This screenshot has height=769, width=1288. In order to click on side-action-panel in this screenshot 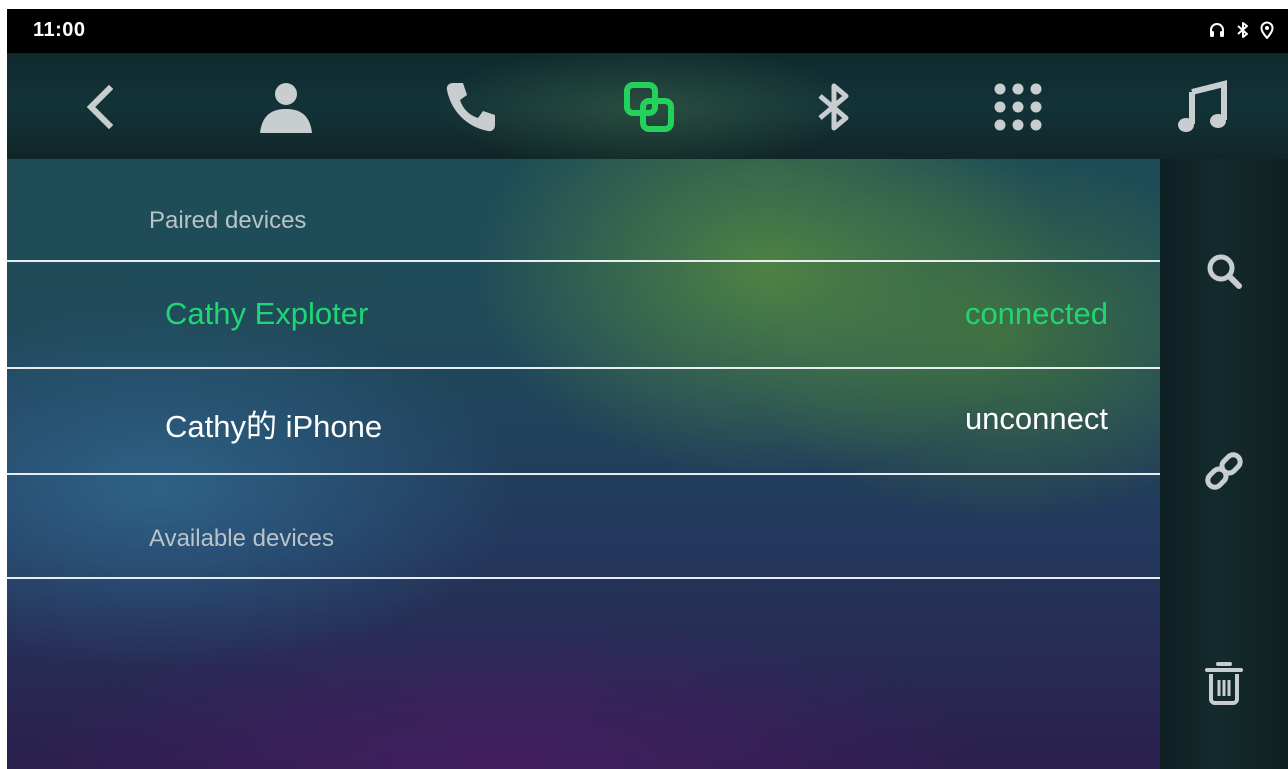, I will do `click(1224, 464)`.